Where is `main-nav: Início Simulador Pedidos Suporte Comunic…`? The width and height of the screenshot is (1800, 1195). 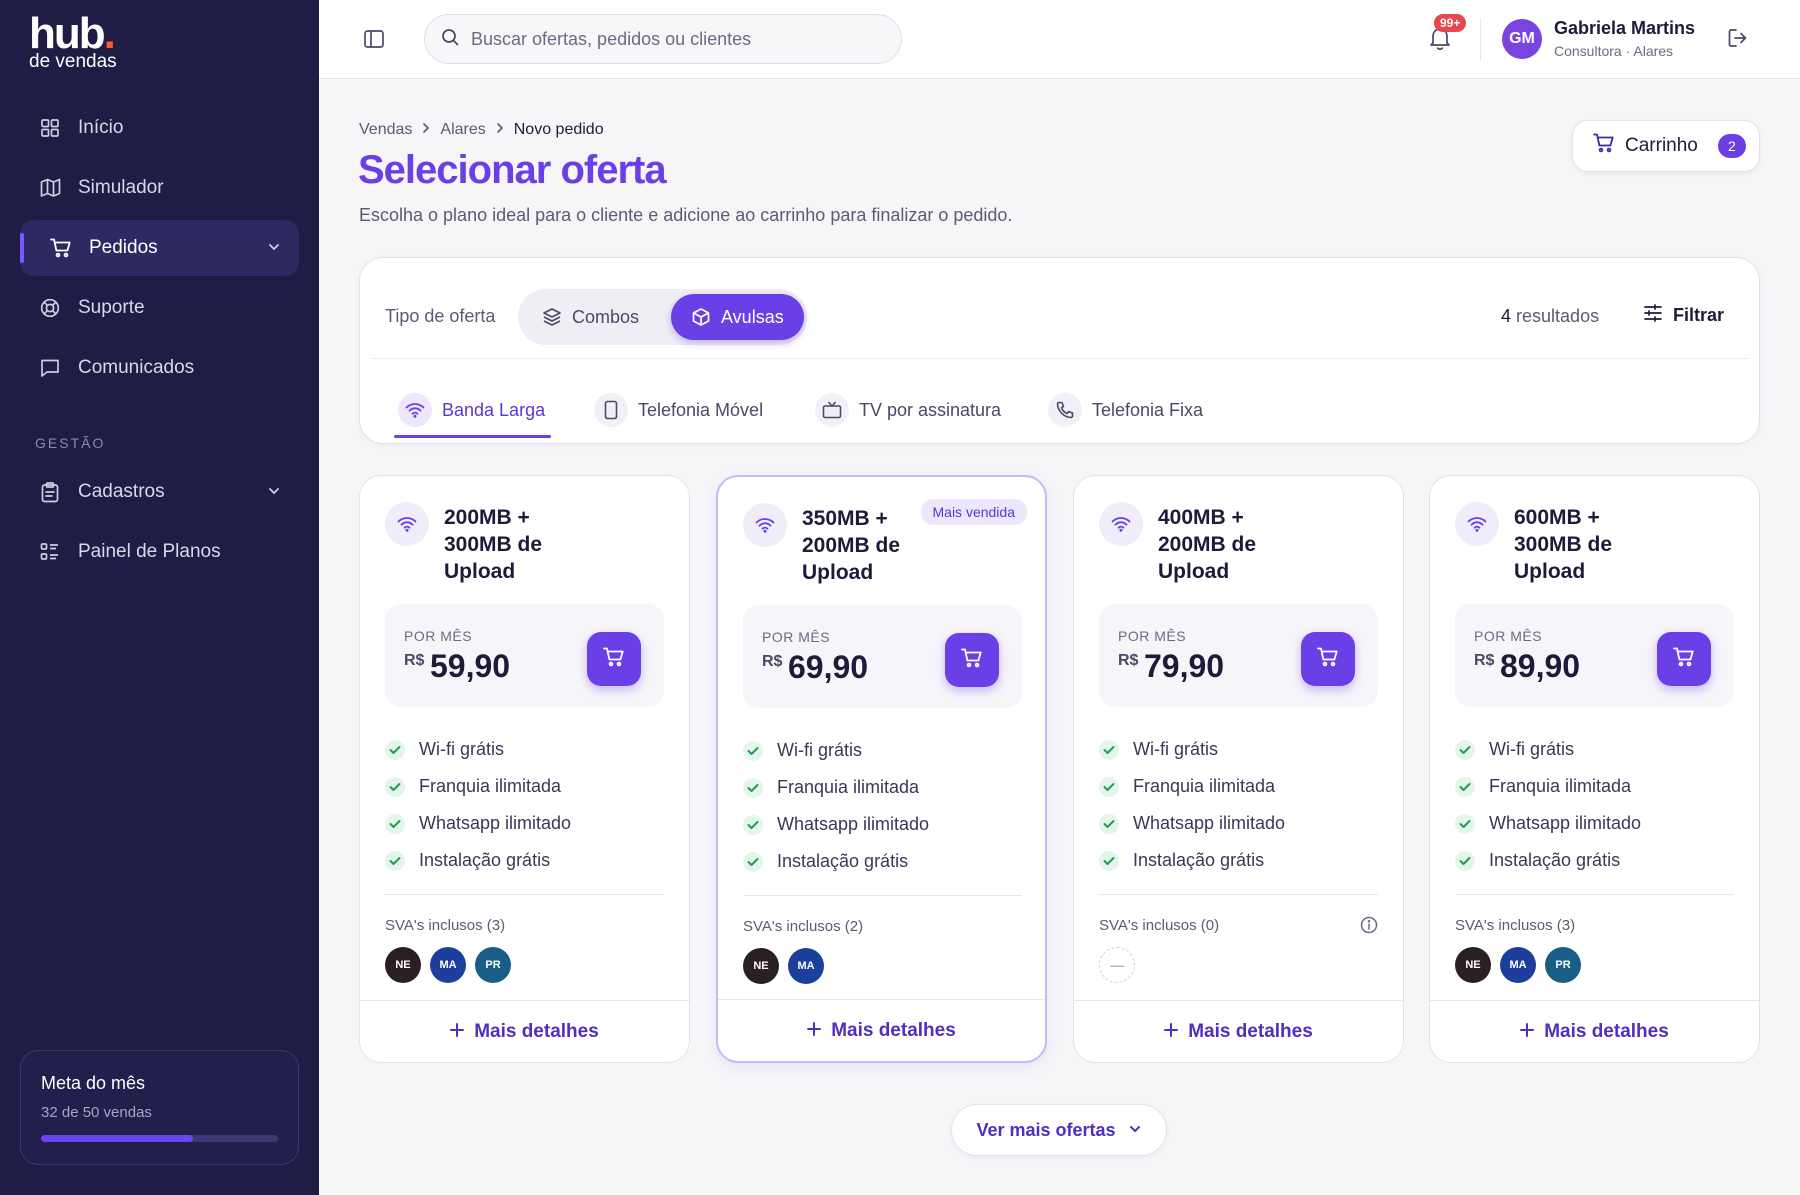
main-nav: Início Simulador Pedidos Suporte Comunic… is located at coordinates (159, 250).